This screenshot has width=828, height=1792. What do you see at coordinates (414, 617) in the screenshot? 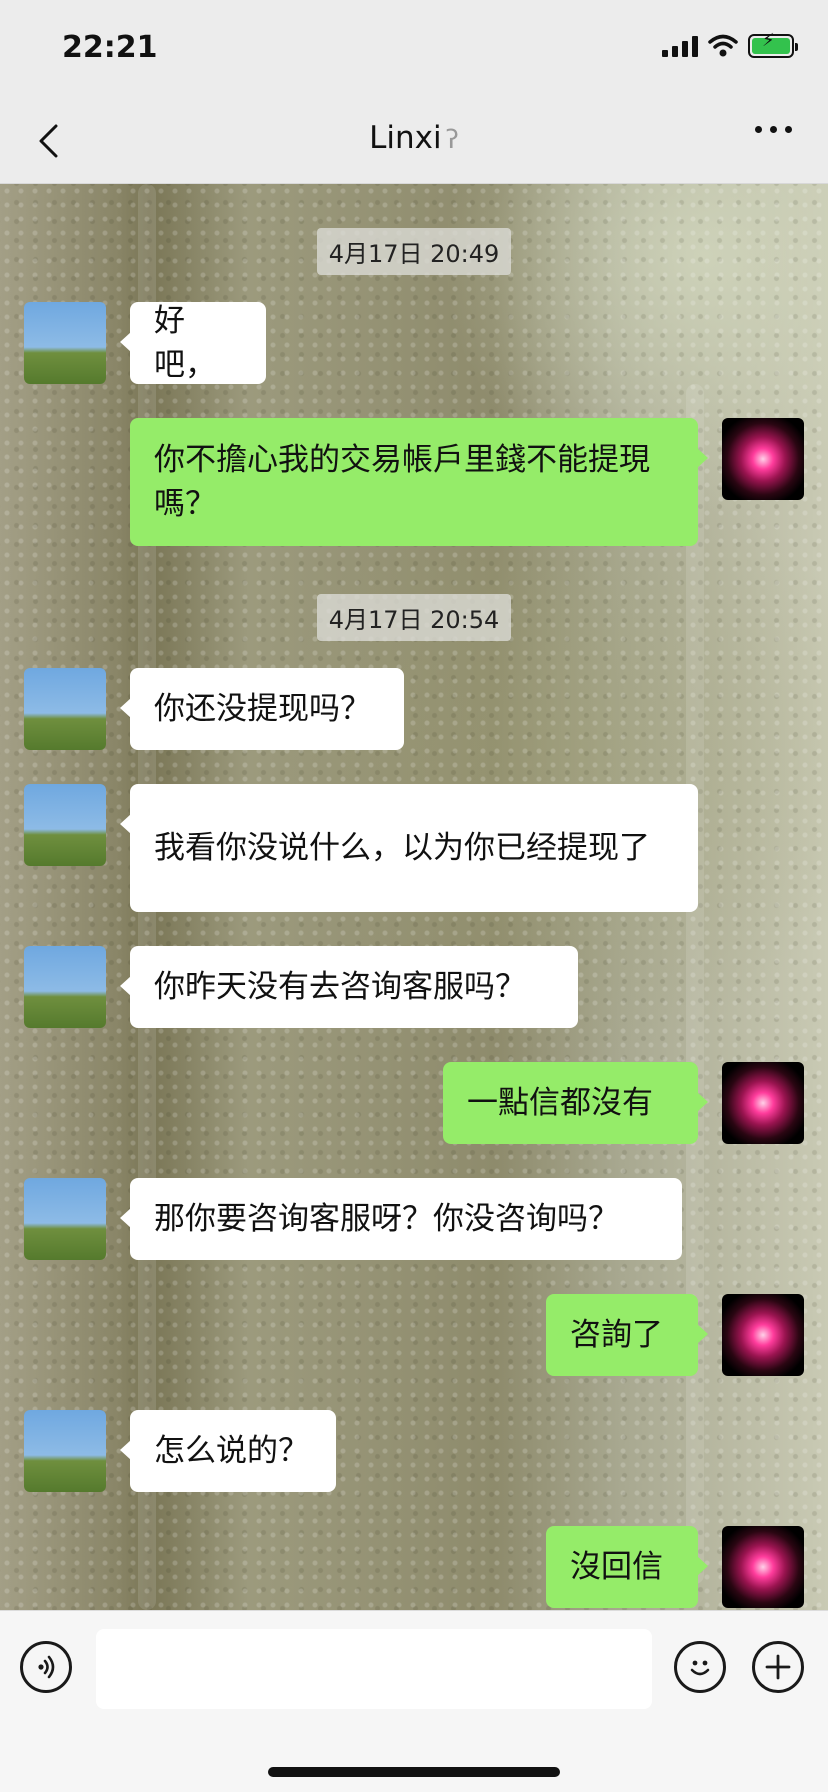
I see `timestamp: 4月17日 20:54` at bounding box center [414, 617].